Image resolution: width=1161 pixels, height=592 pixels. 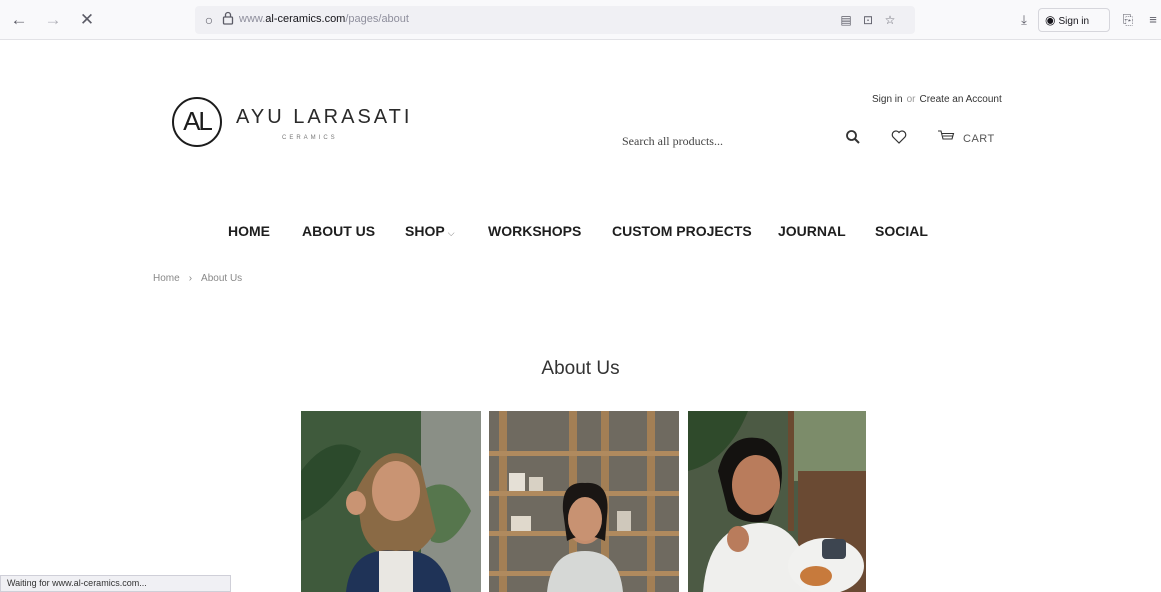 I want to click on cart-link: CART, so click(x=979, y=139).